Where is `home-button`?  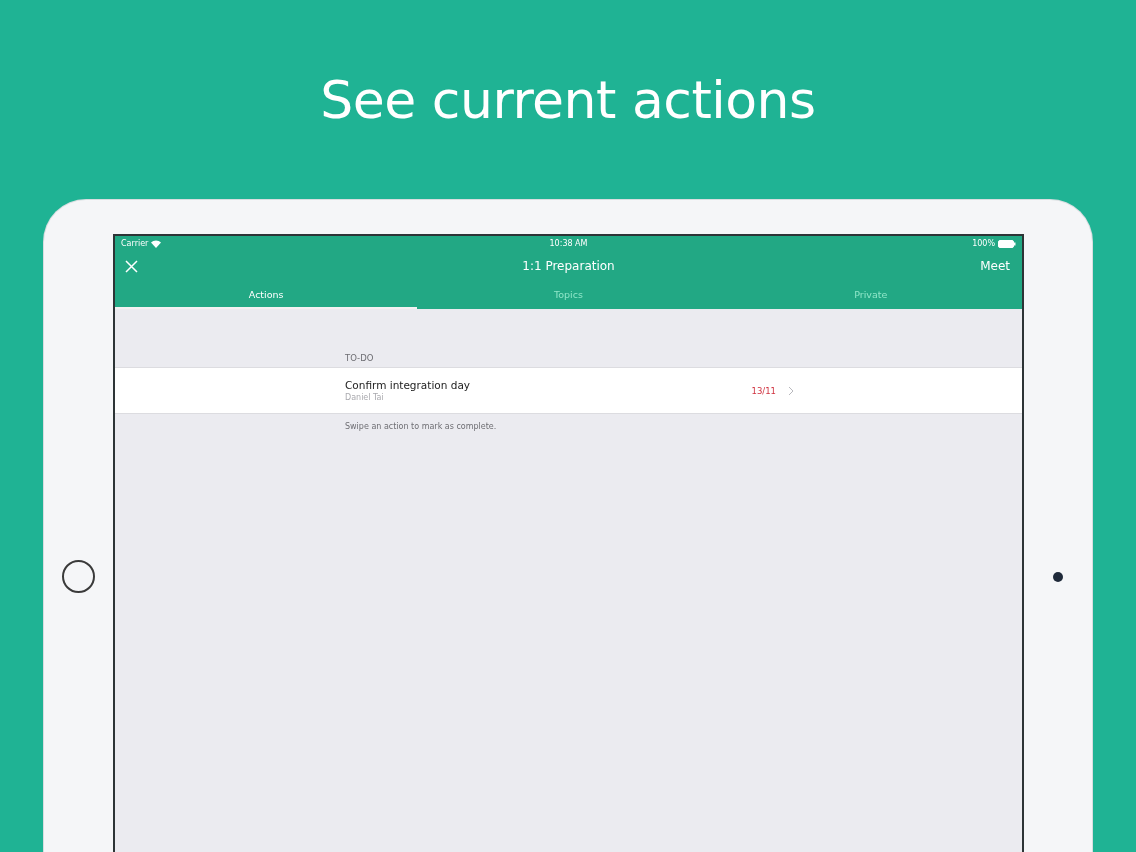
home-button is located at coordinates (78, 576).